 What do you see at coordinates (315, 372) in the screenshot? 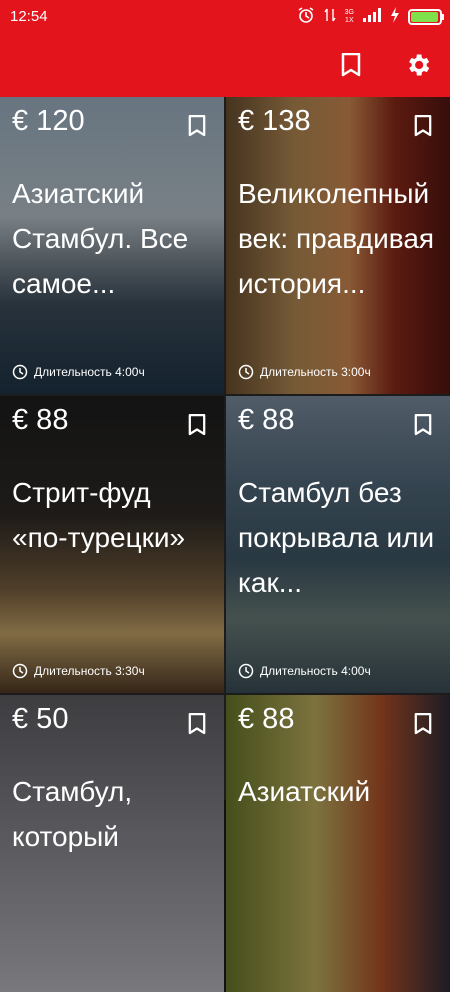
I see `tour-duration-label: Длительность 3:00ч` at bounding box center [315, 372].